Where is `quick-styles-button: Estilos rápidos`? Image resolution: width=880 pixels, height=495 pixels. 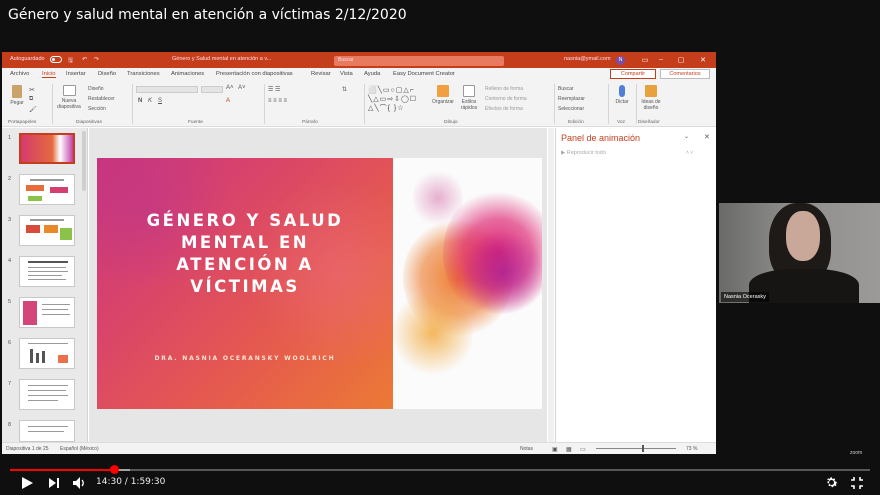 quick-styles-button: Estilos rápidos is located at coordinates (469, 98).